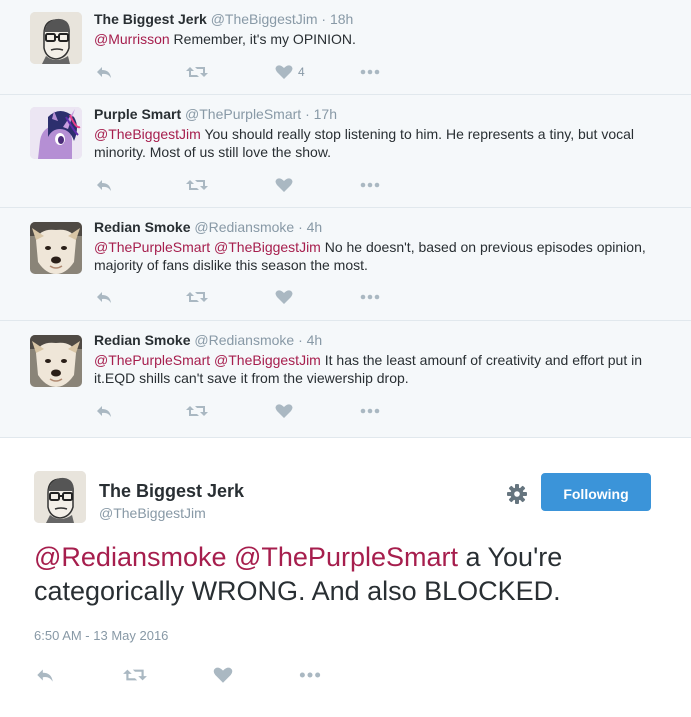 Image resolution: width=691 pixels, height=717 pixels. I want to click on mention-link: @TheBiggestJim, so click(147, 134).